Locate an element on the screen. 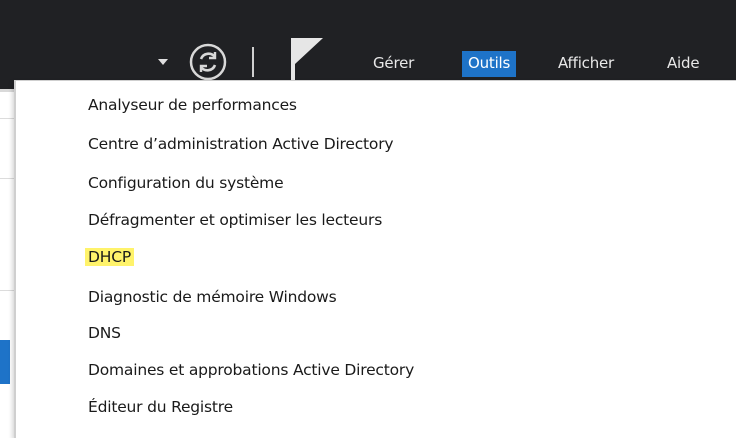  menu-item-centre-admin-ad: Centre d’administration Active Directory is located at coordinates (241, 144).